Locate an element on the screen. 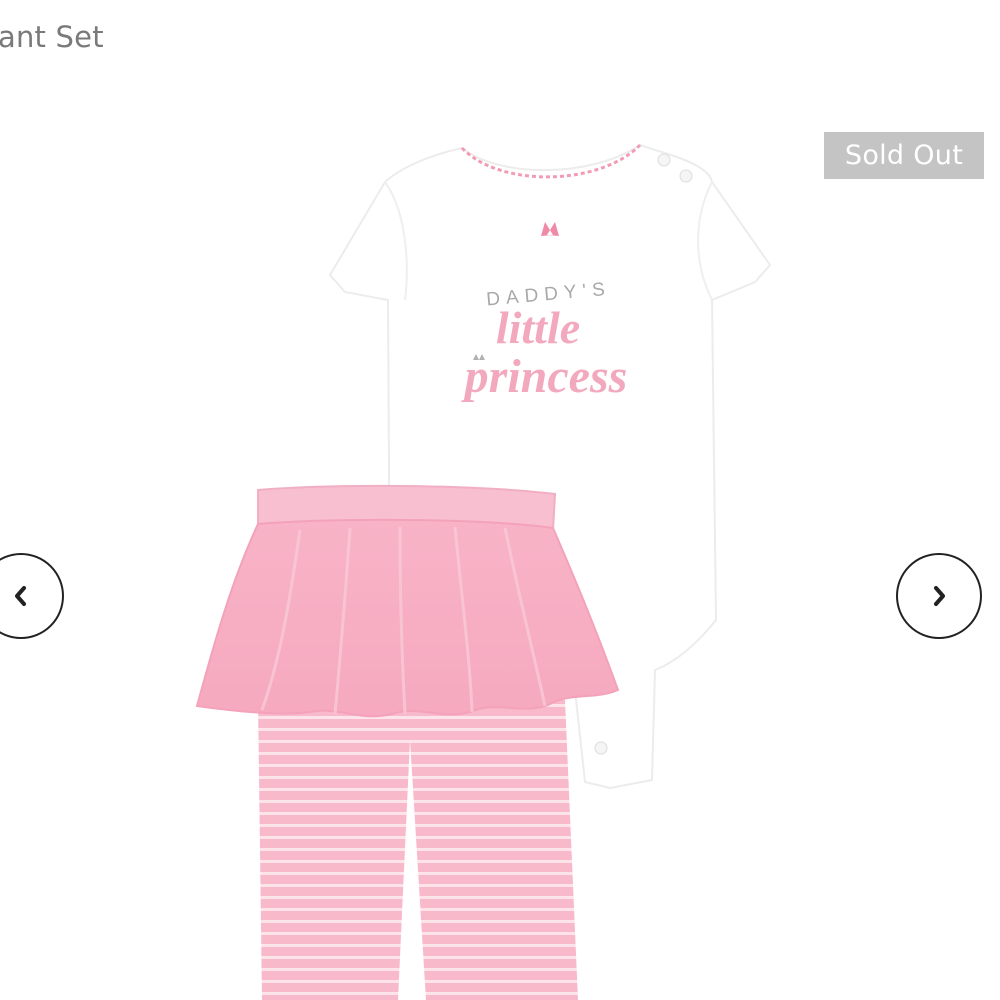 This screenshot has height=1000, width=1000. sold-out-badge: Sold Out is located at coordinates (904, 155).